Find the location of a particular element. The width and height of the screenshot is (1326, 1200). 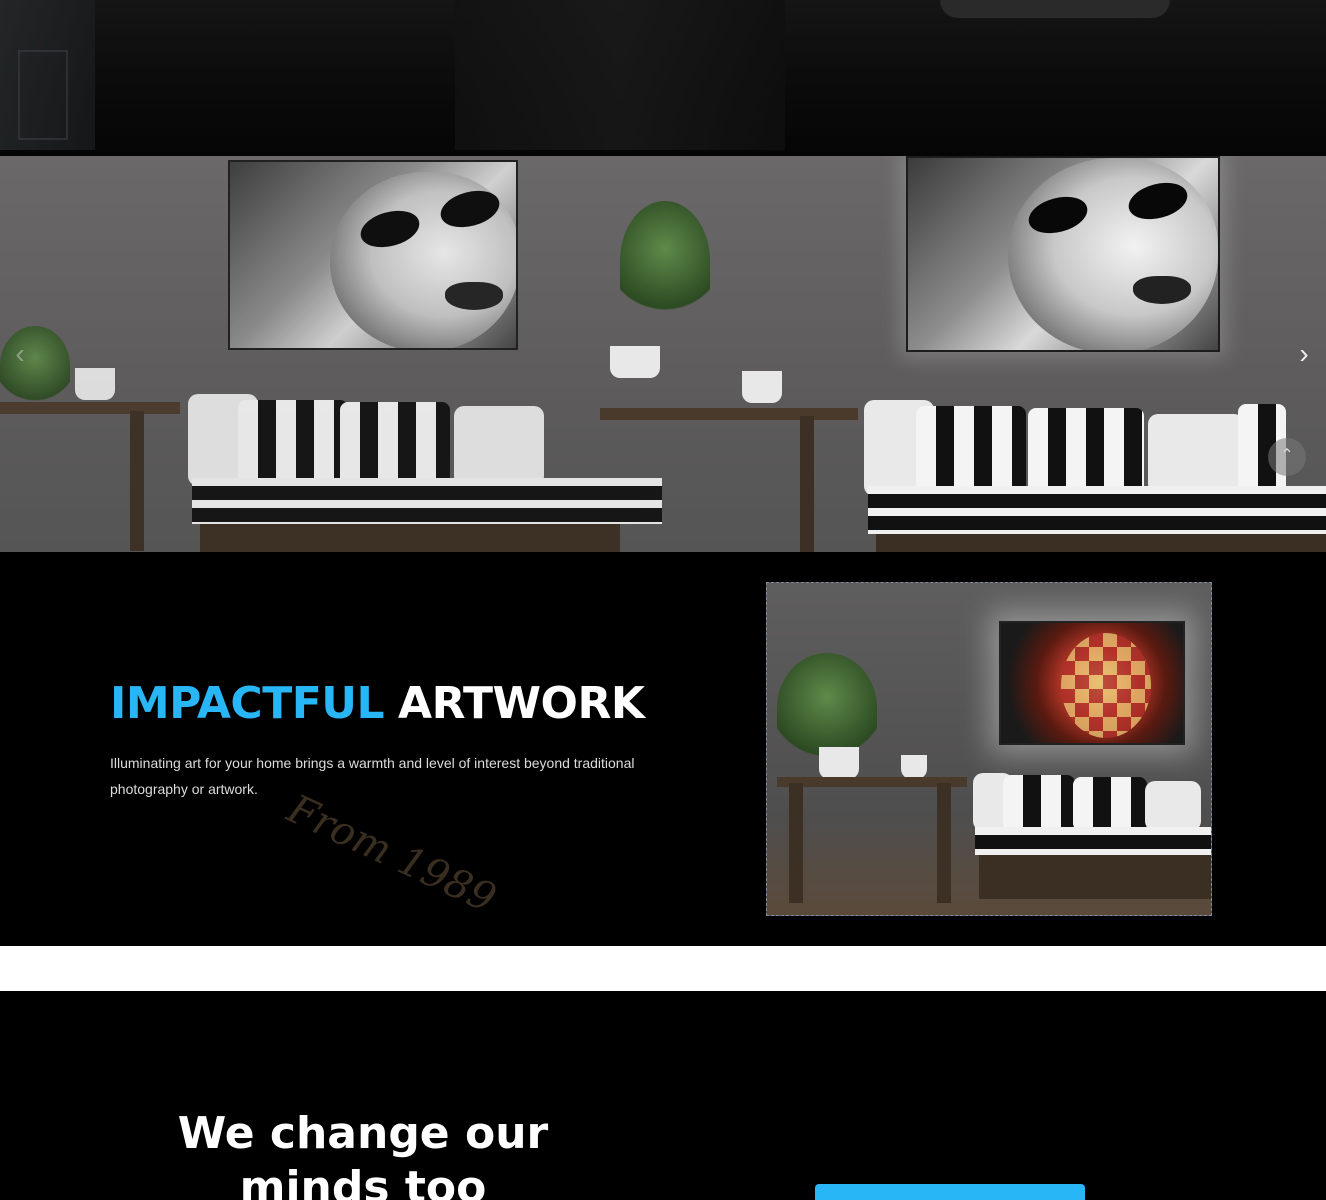

mask-shape is located at coordinates (1113, 254).